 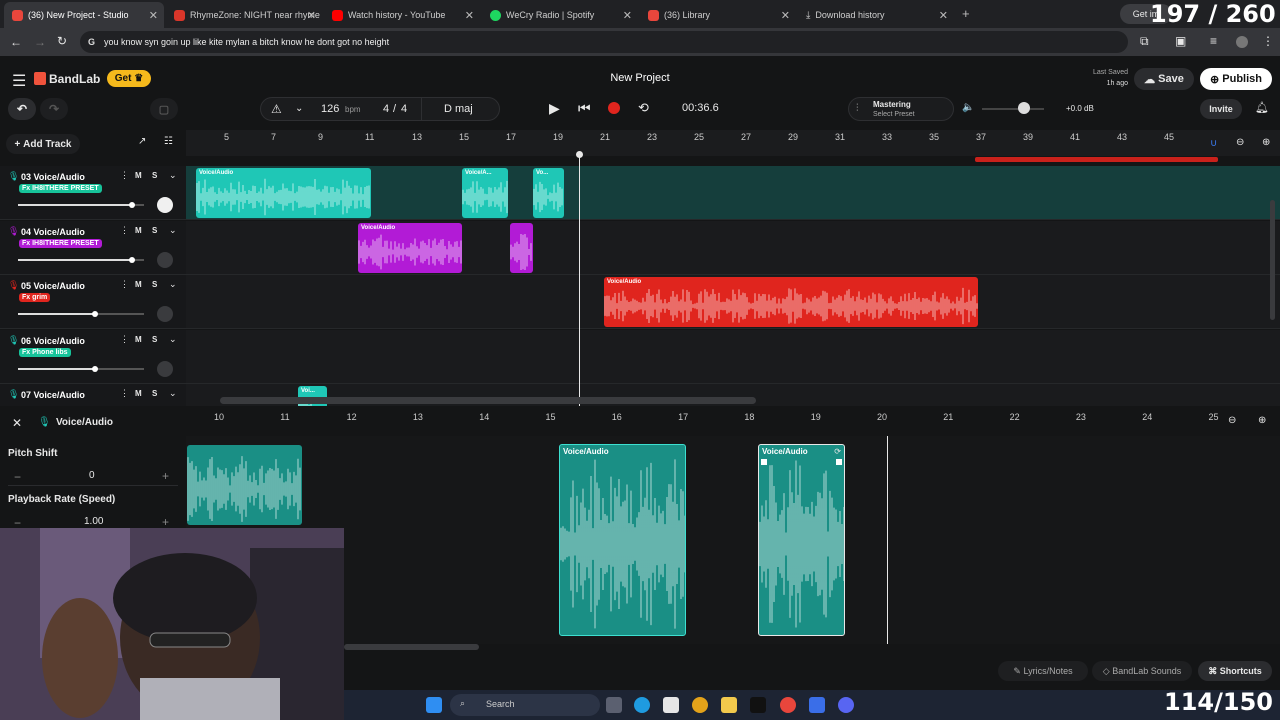 What do you see at coordinates (1096, 159) in the screenshot?
I see `clip-partial-top` at bounding box center [1096, 159].